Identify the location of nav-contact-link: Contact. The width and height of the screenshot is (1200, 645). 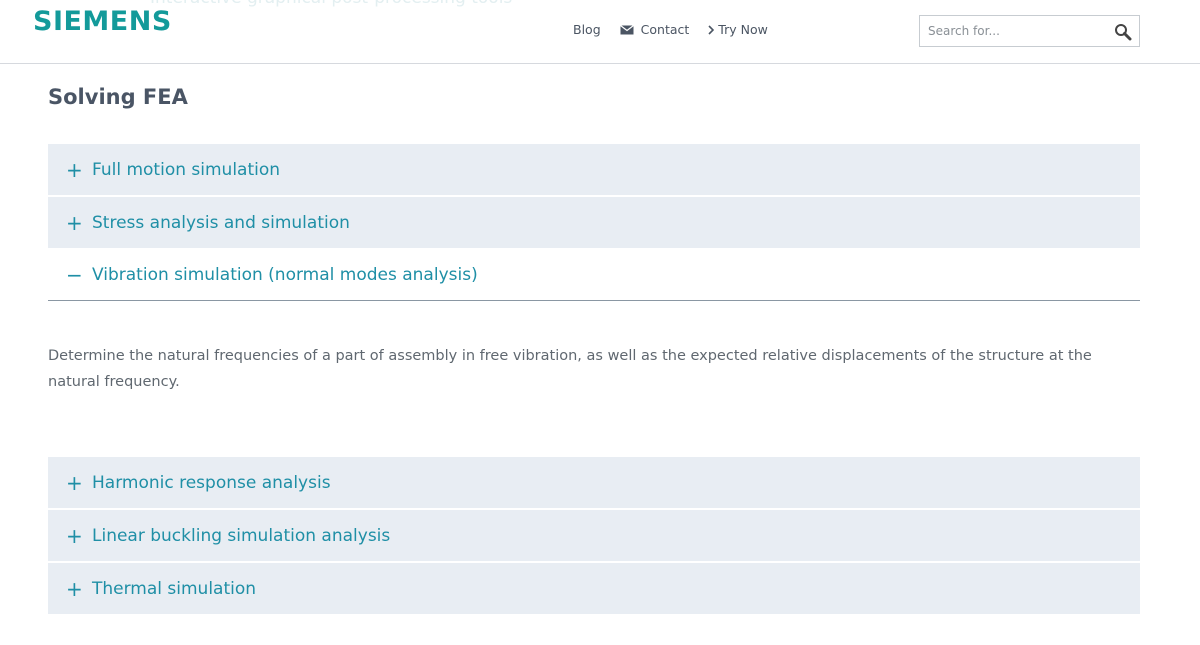
(654, 29).